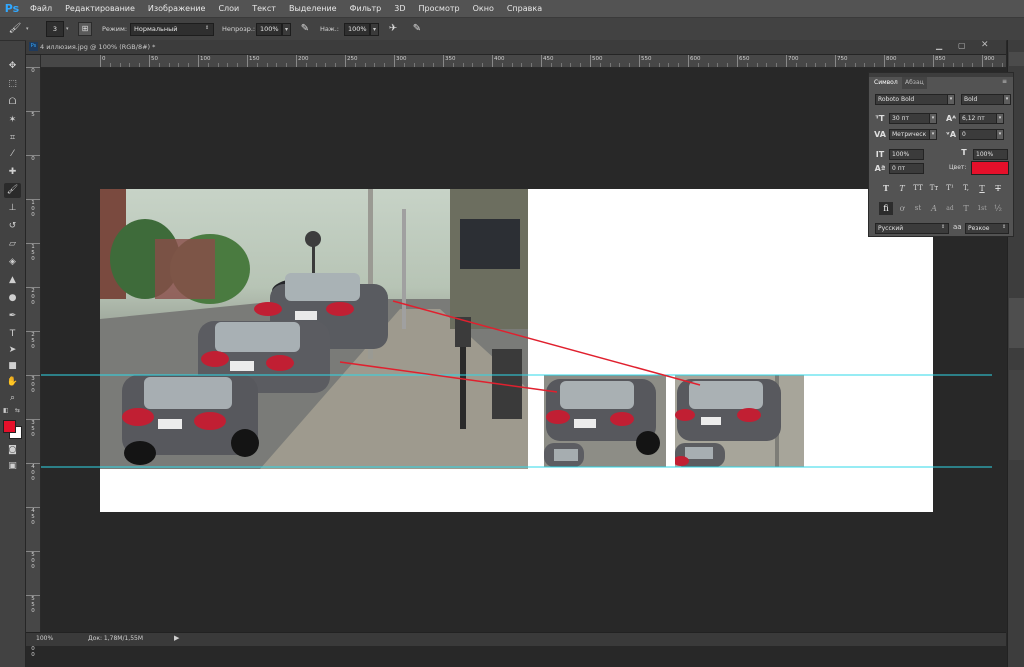  Describe the element at coordinates (982, 208) in the screenshot. I see `ordinals-button: 1st` at that location.